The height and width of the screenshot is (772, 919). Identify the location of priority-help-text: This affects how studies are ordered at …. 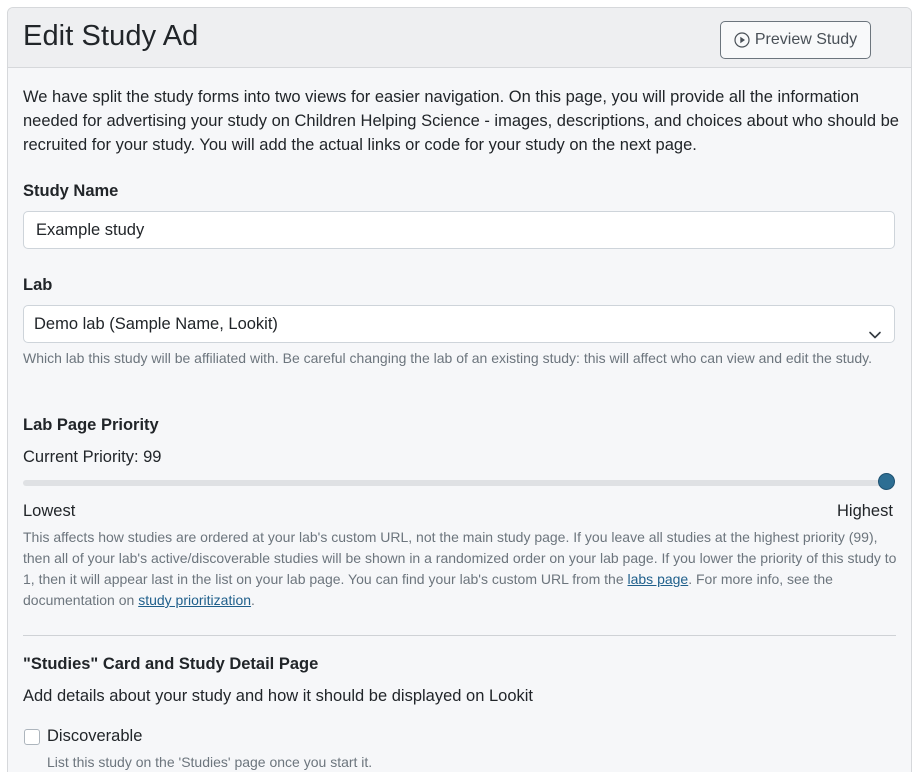
(460, 569).